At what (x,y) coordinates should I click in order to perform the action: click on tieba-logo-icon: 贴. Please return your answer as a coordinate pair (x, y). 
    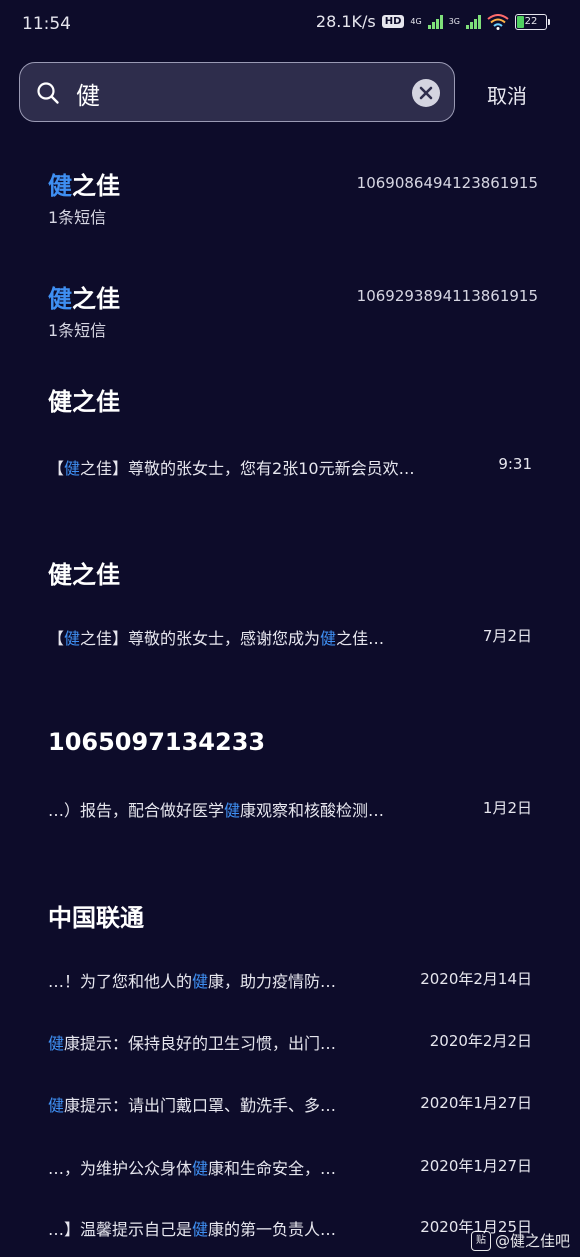
    Looking at the image, I should click on (480, 1240).